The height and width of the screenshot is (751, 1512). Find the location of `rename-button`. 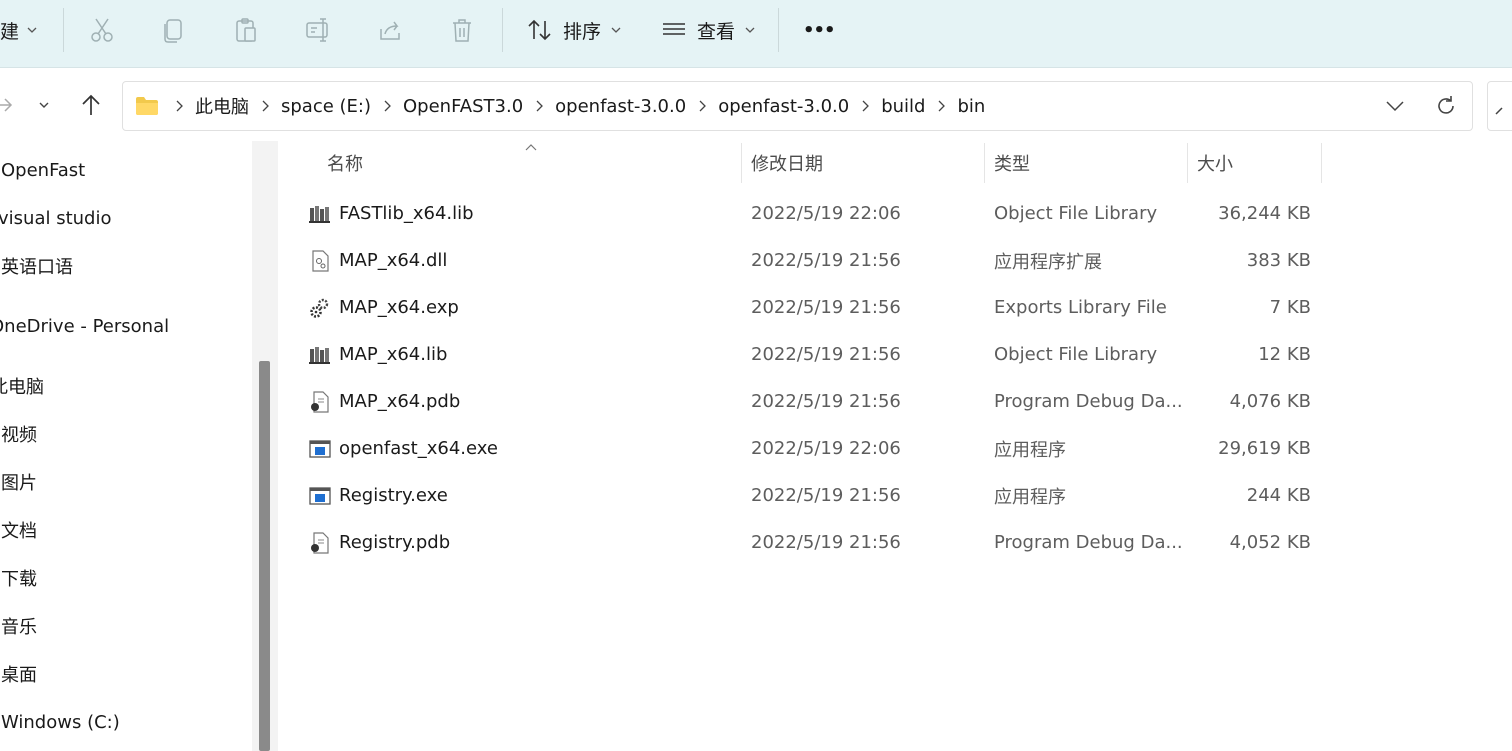

rename-button is located at coordinates (319, 30).